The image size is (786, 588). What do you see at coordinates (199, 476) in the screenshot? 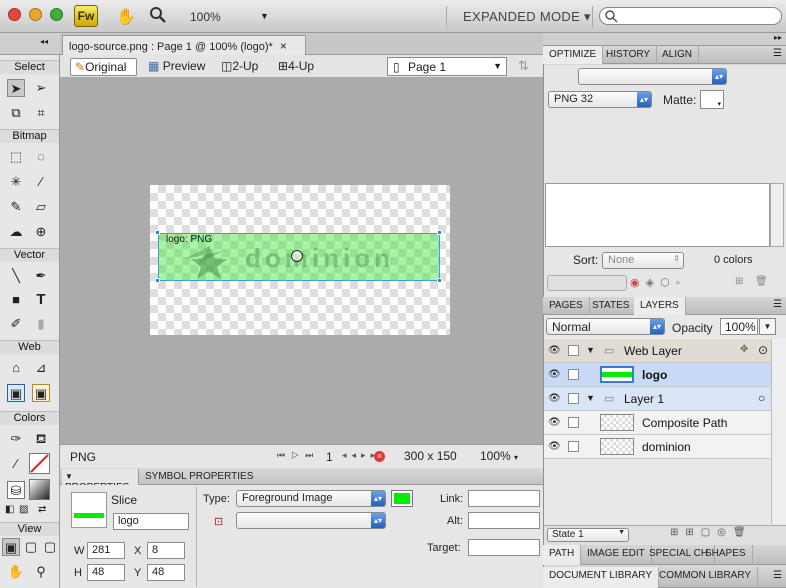
I see `tab-symbol-properties: SYMBOL PROPERTIES` at bounding box center [199, 476].